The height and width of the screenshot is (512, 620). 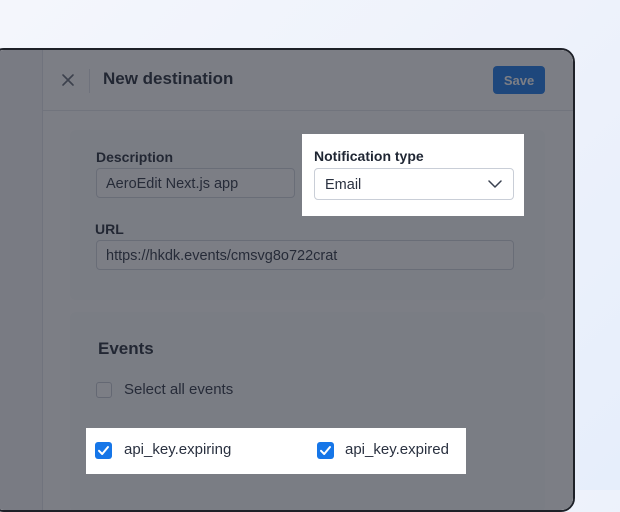 I want to click on select-all-checkbox, so click(x=104, y=390).